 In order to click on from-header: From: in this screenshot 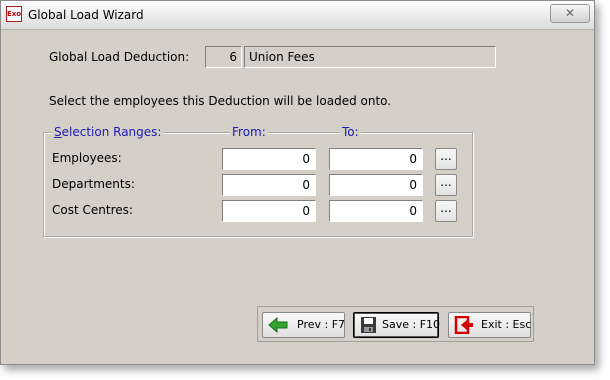, I will do `click(249, 132)`.